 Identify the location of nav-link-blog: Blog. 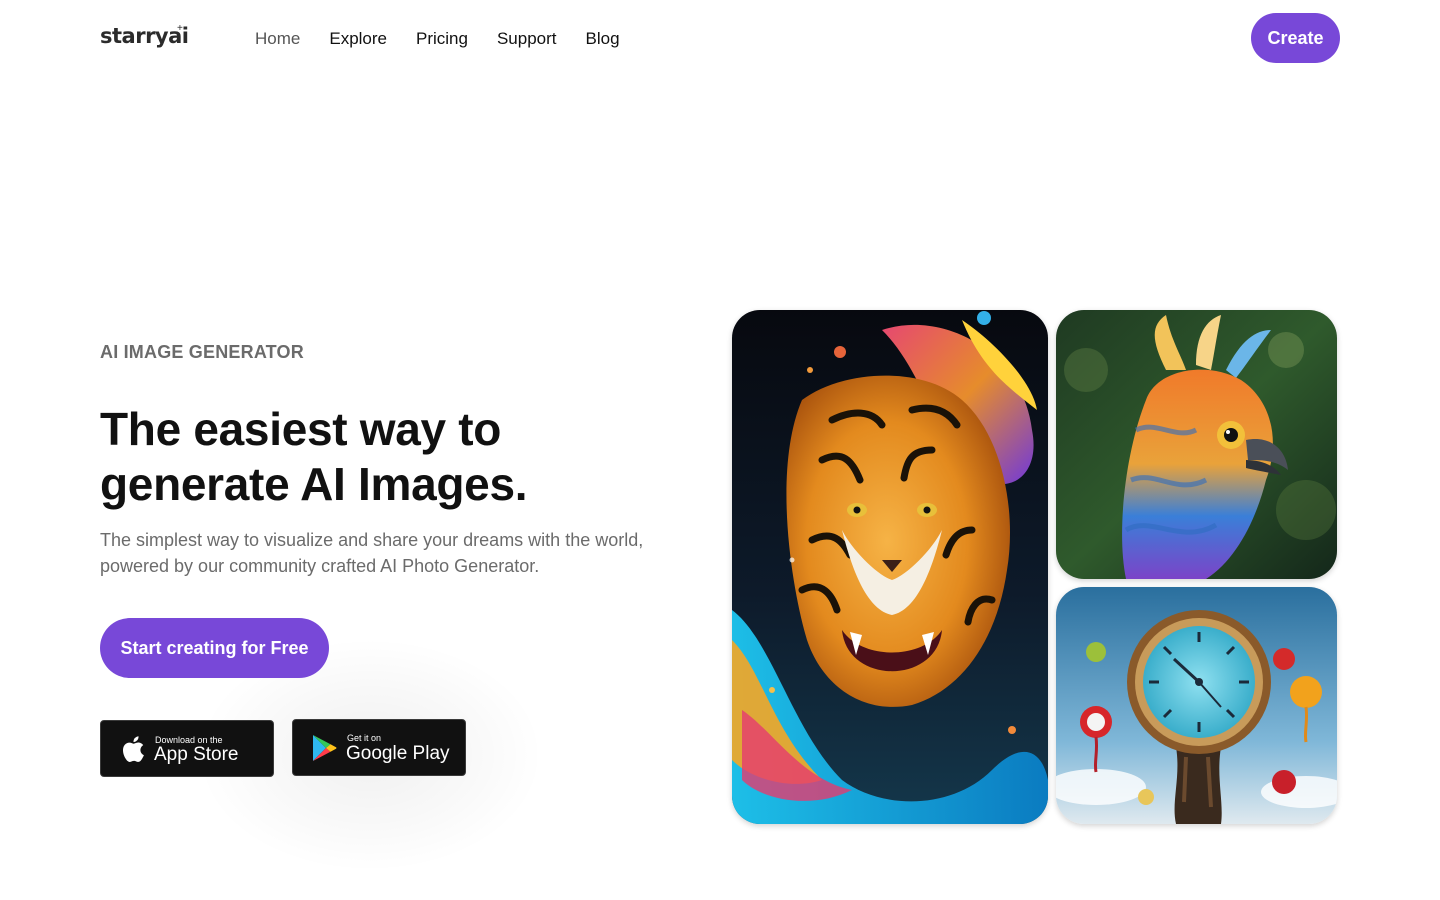
(603, 39).